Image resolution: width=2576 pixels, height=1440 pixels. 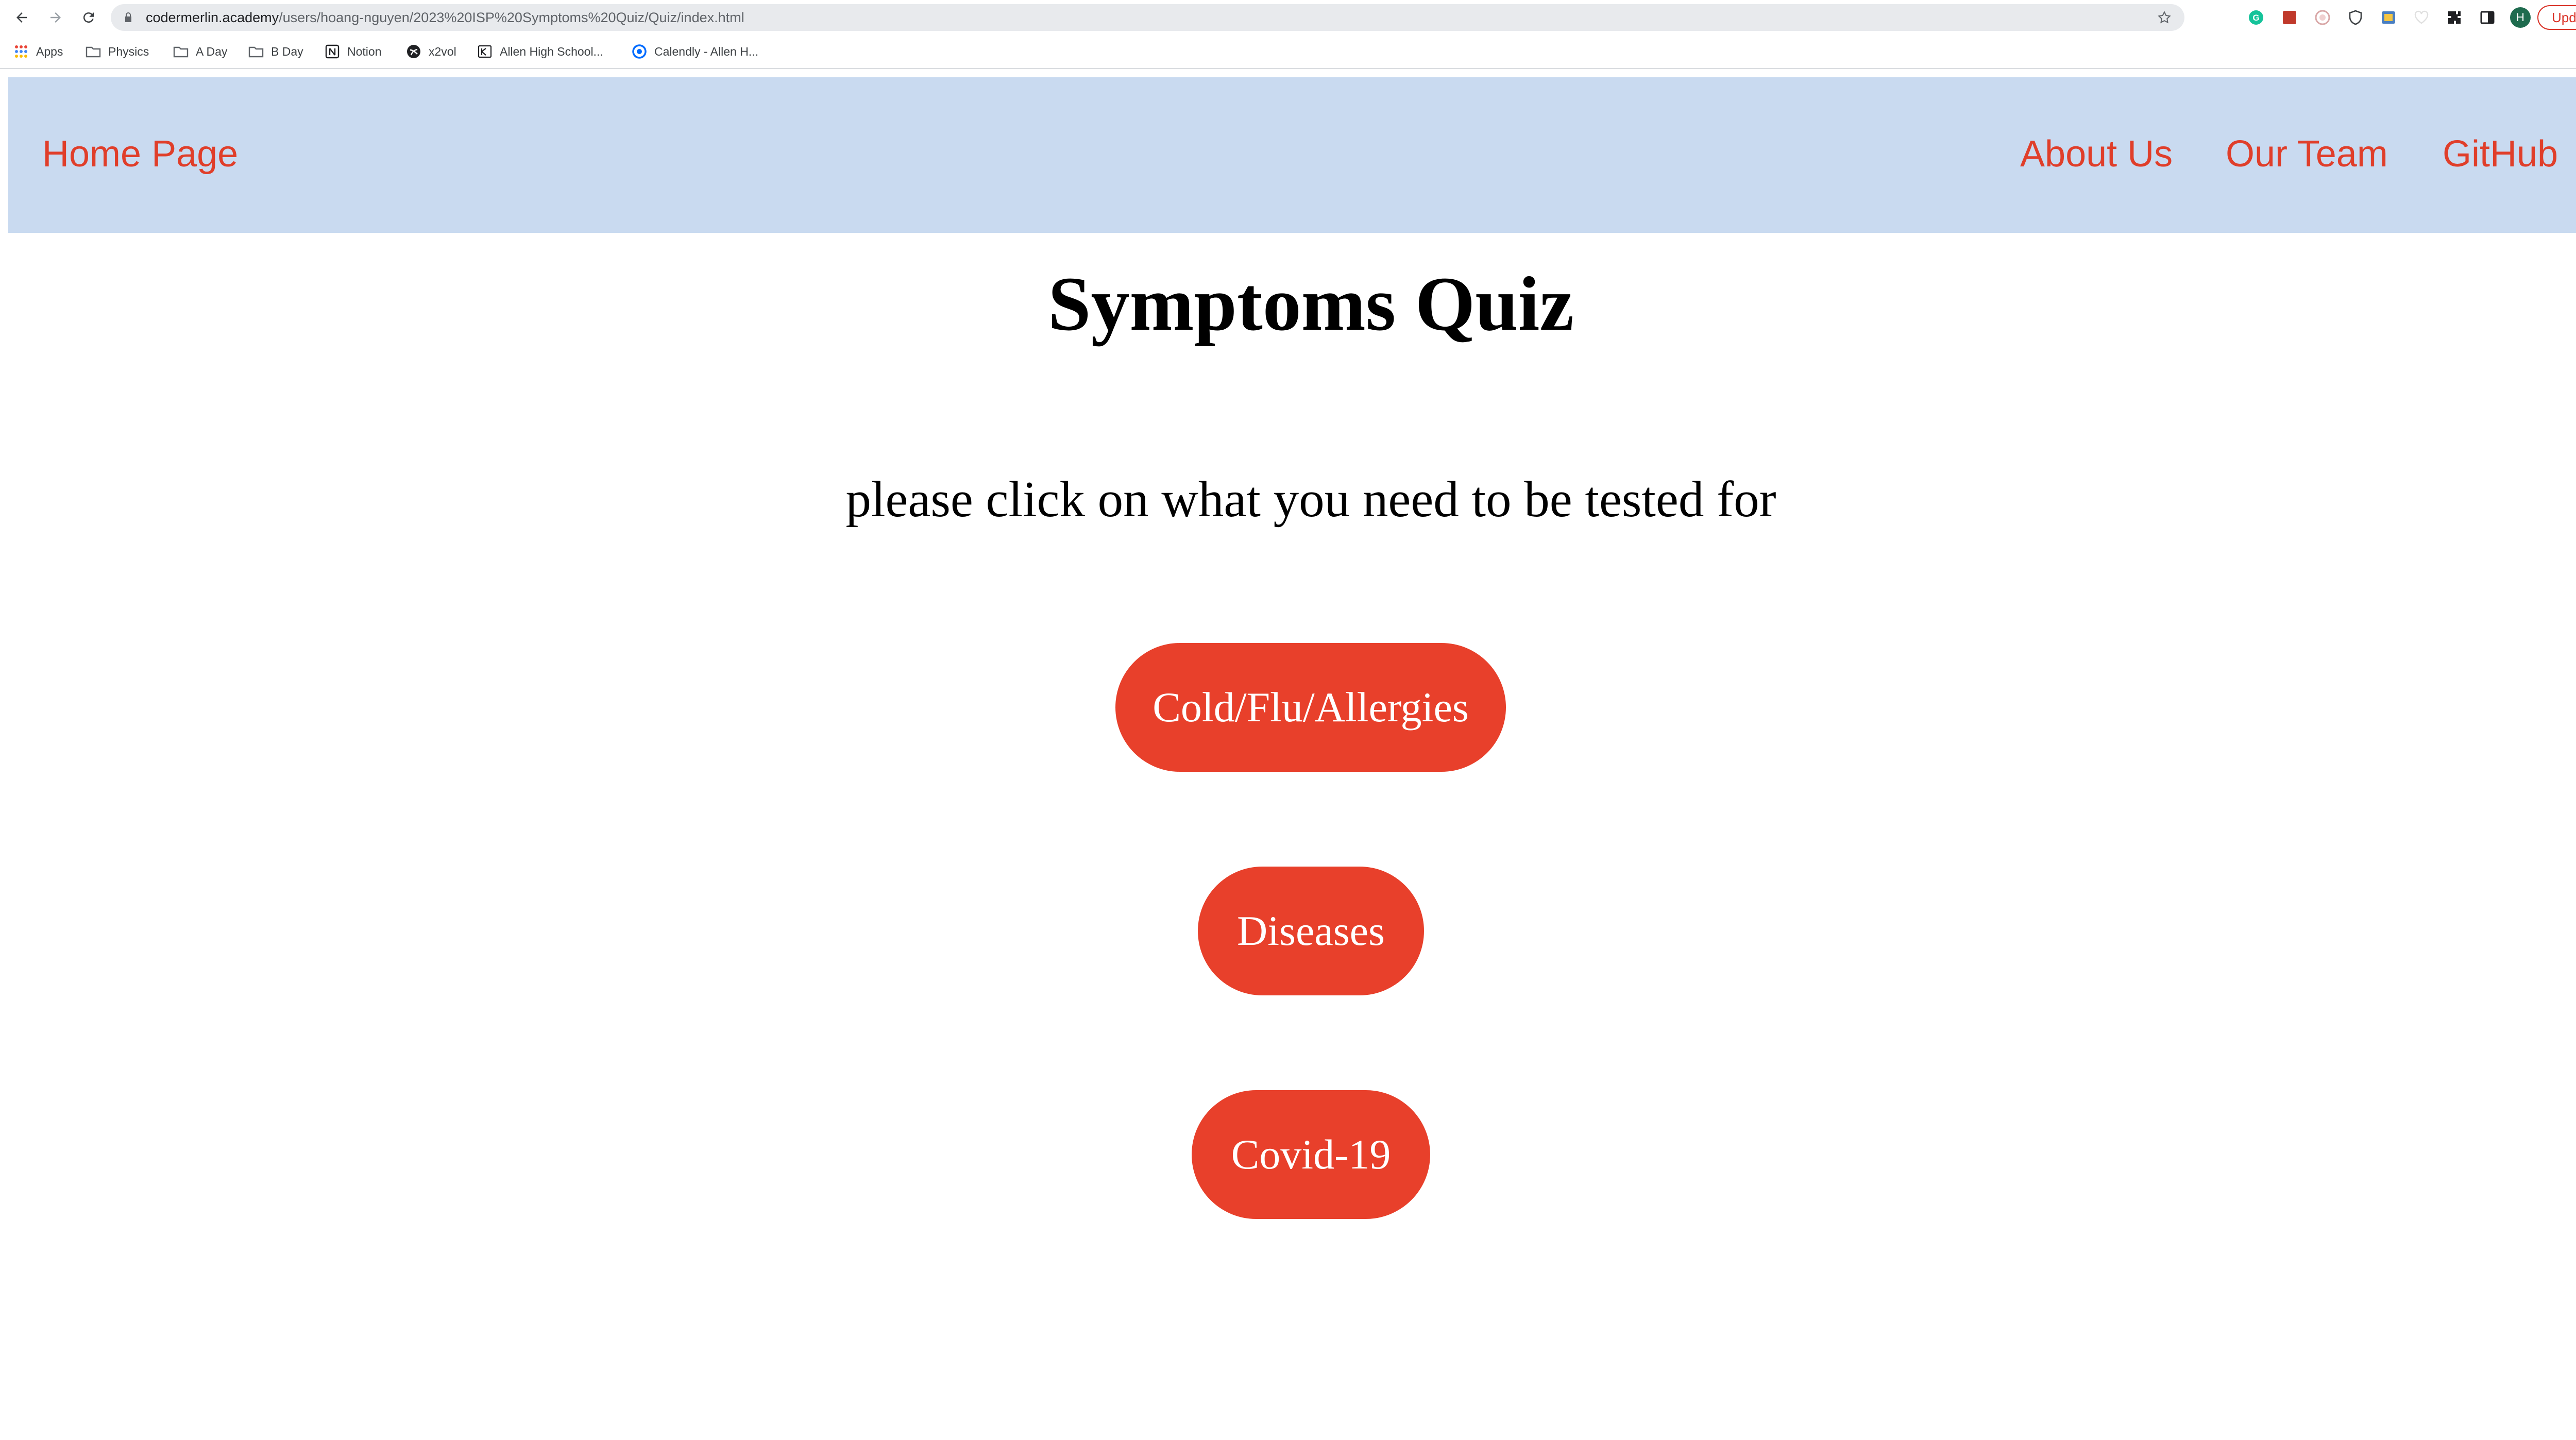 I want to click on url-host: codermerlin.academy, so click(x=212, y=18).